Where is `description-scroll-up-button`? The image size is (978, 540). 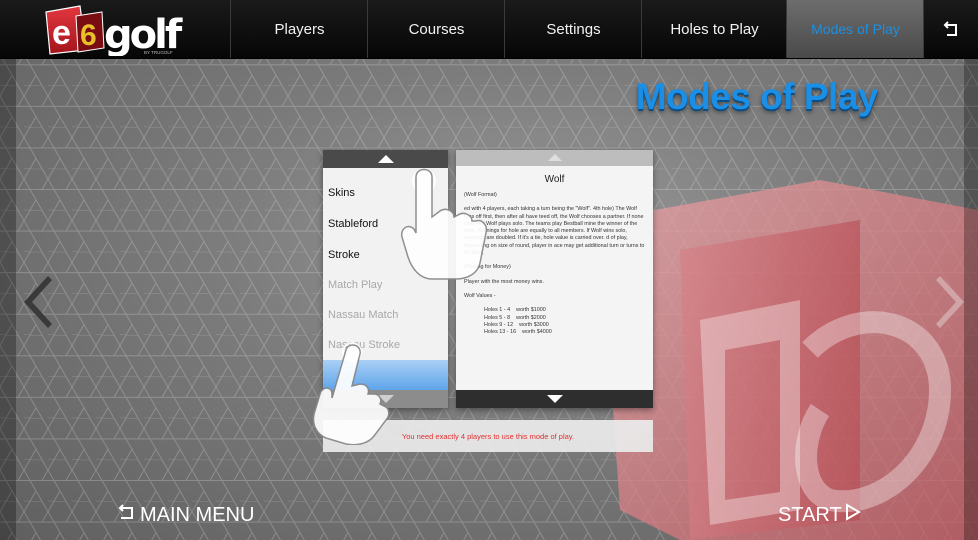
description-scroll-up-button is located at coordinates (554, 158).